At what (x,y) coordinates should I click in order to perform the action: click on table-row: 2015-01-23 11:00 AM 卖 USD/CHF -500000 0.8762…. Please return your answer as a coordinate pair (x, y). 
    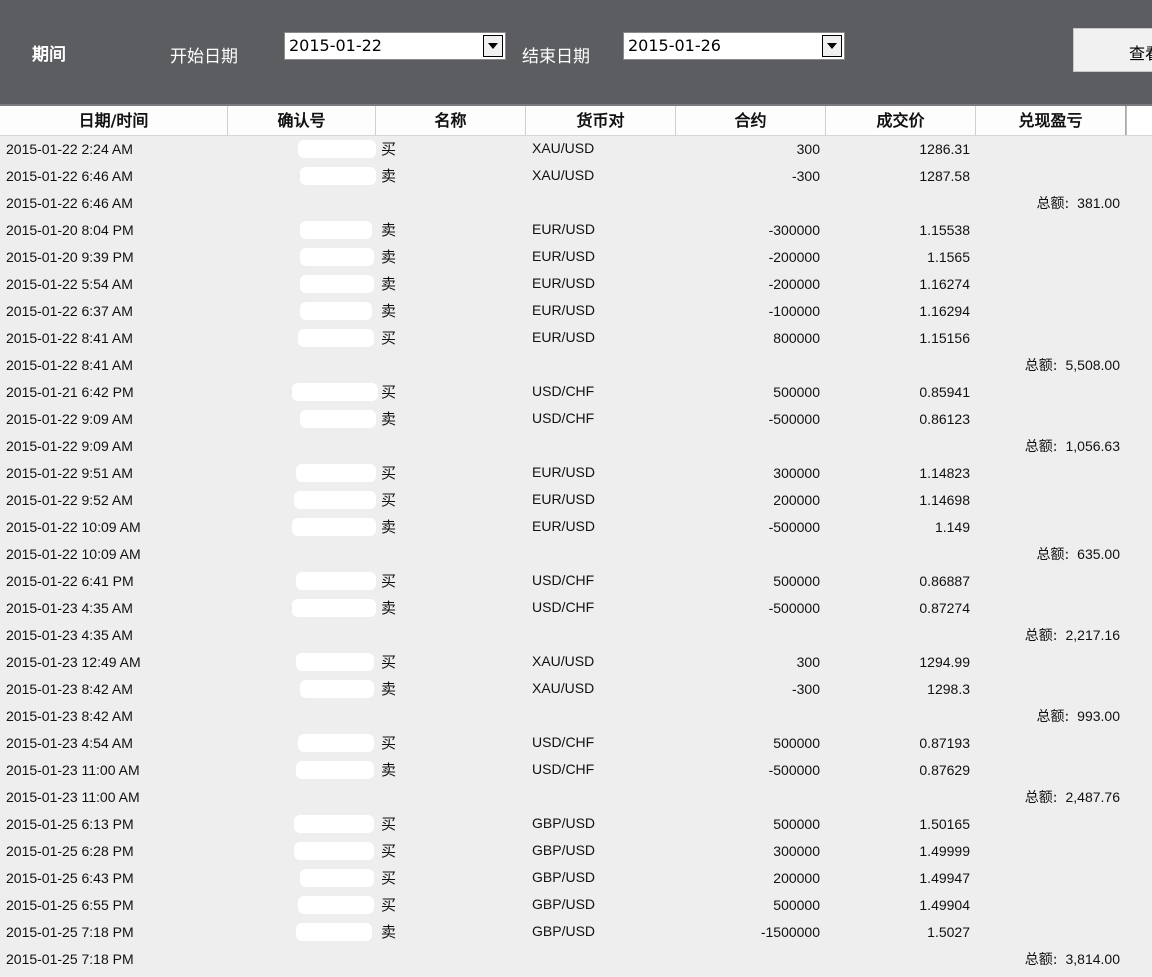
    Looking at the image, I should click on (576, 770).